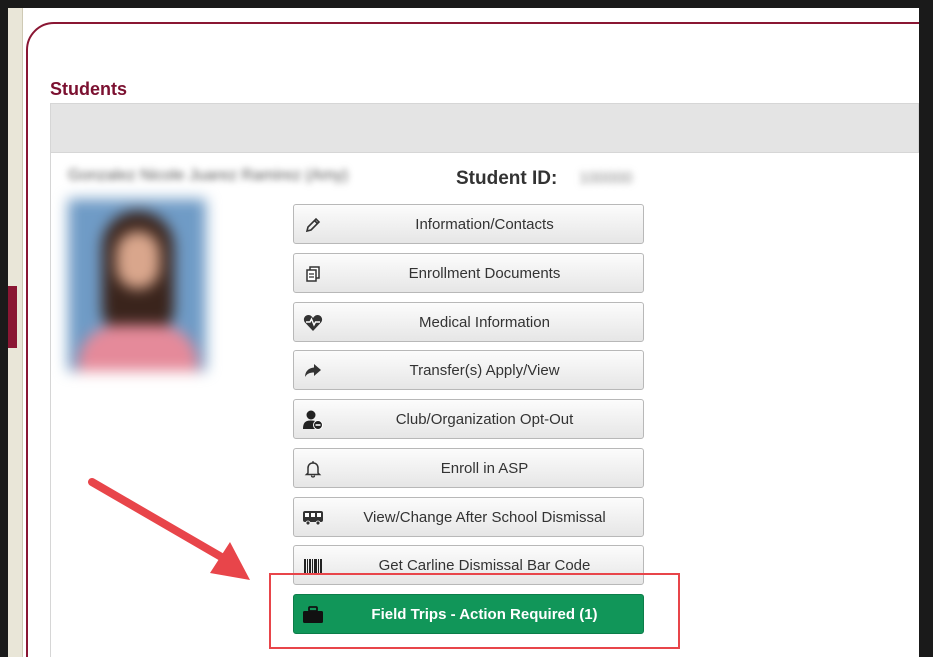 The image size is (933, 657). Describe the element at coordinates (137, 285) in the screenshot. I see `student-photo` at that location.